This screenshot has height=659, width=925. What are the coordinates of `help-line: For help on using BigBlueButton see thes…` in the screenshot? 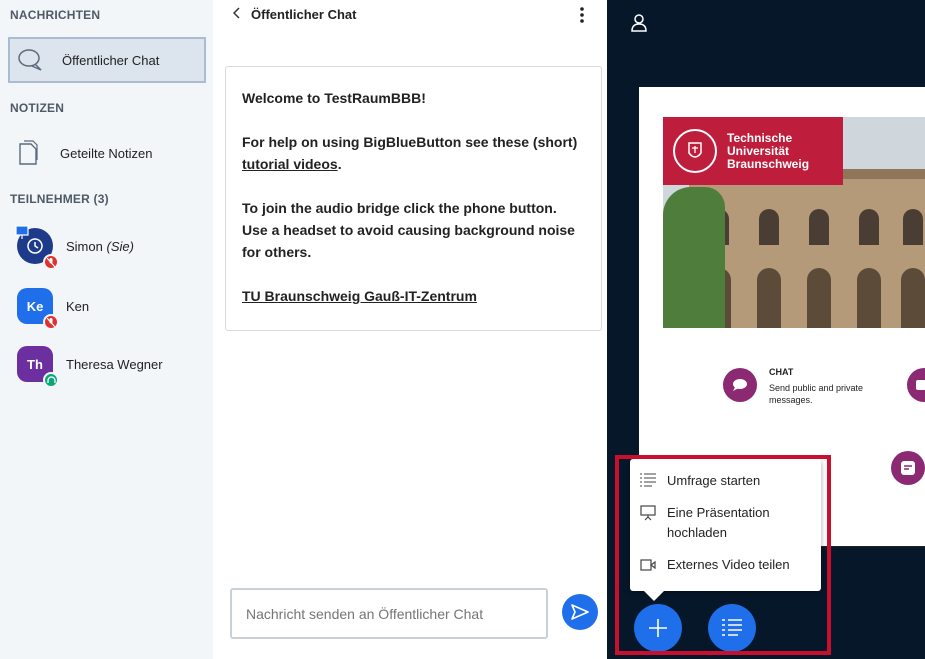 It's located at (410, 153).